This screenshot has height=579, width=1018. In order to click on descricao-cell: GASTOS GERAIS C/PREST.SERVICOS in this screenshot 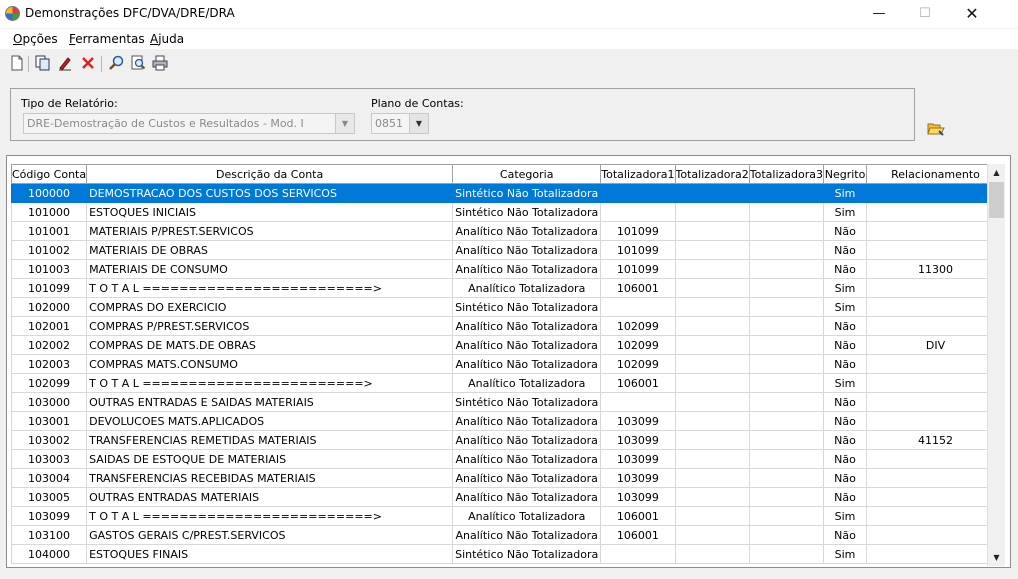, I will do `click(270, 535)`.